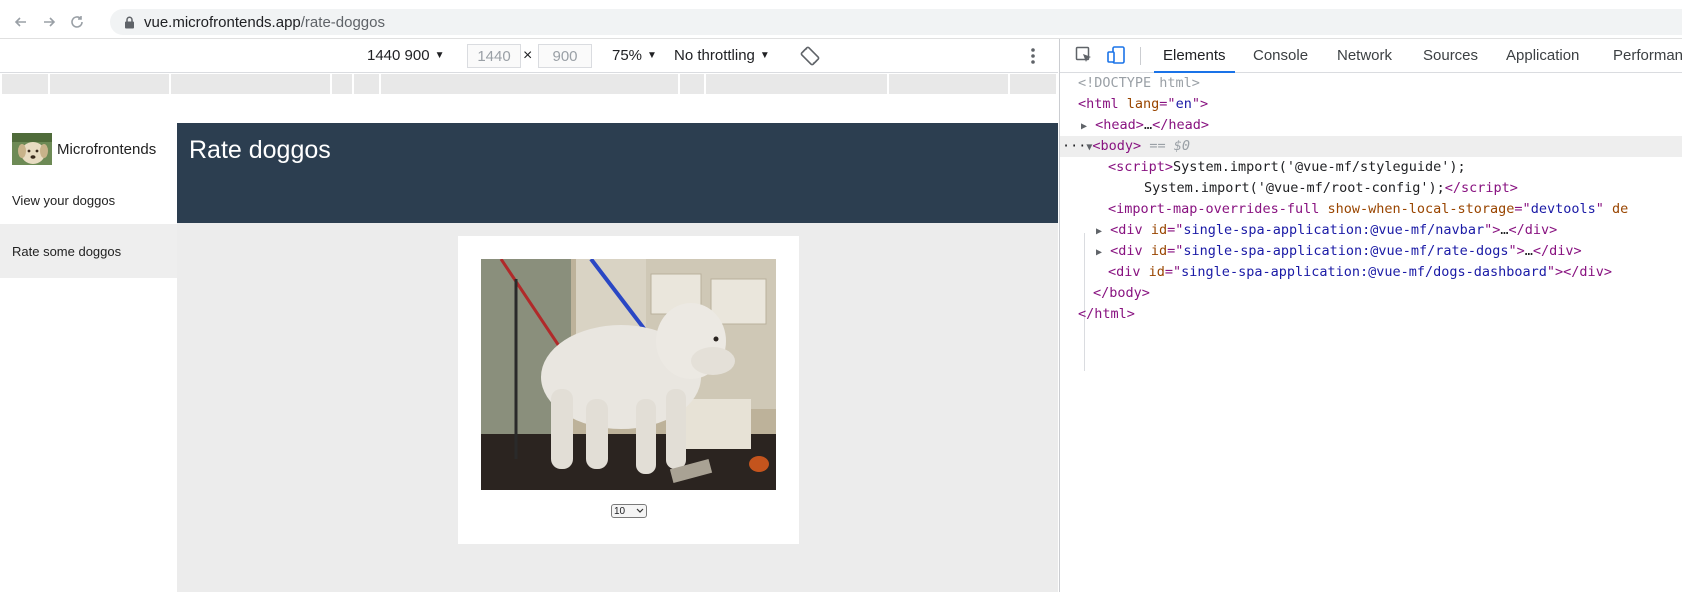 Image resolution: width=1682 pixels, height=592 pixels. What do you see at coordinates (1364, 55) in the screenshot?
I see `tab-network: Network` at bounding box center [1364, 55].